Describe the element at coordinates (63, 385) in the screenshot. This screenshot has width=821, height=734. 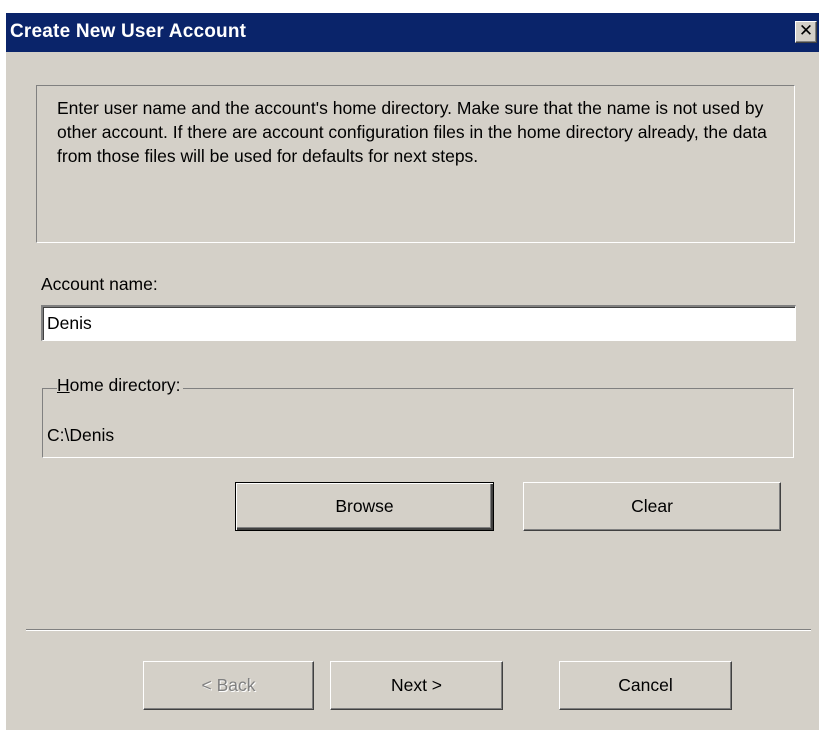
I see `home-directory-mnemonic: H` at that location.